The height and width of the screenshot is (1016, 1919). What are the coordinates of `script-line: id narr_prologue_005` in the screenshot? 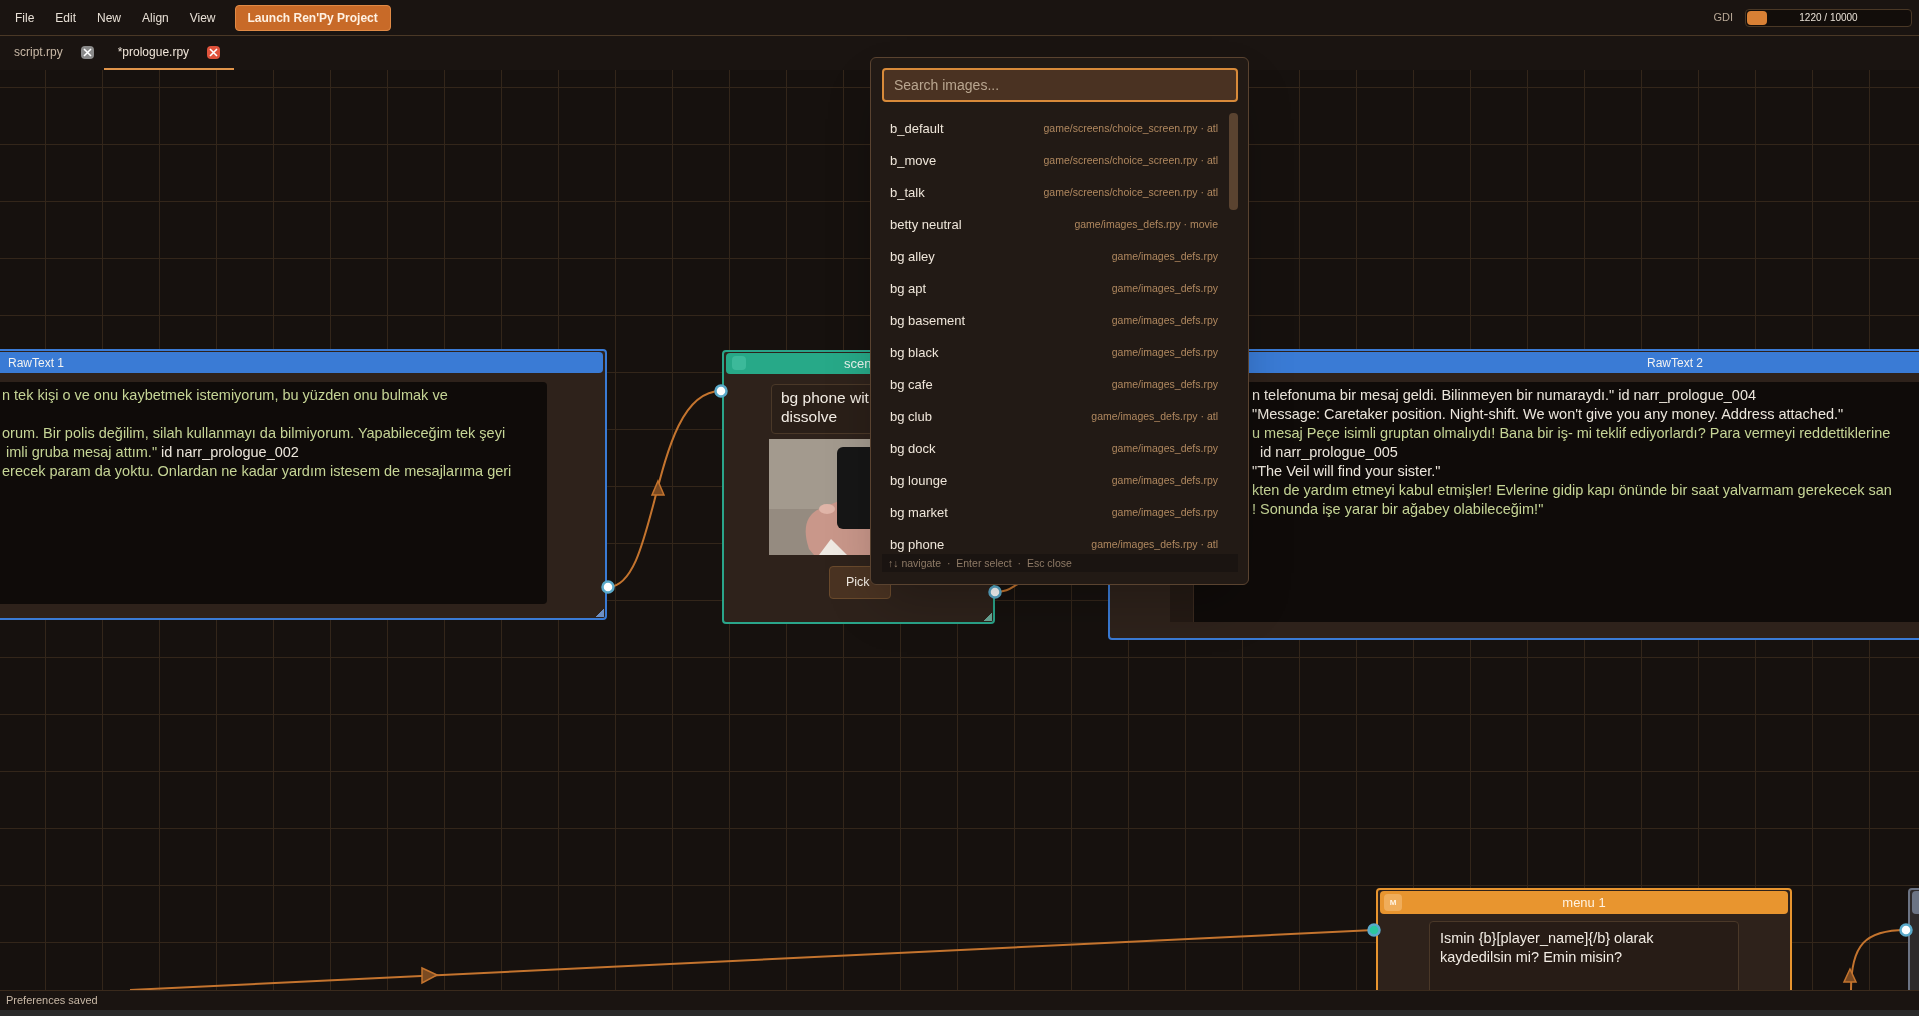 It's located at (1328, 452).